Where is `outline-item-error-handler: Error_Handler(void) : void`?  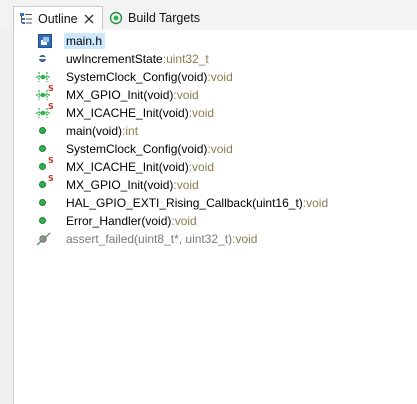
outline-item-error-handler: Error_Handler(void) : void is located at coordinates (118, 221).